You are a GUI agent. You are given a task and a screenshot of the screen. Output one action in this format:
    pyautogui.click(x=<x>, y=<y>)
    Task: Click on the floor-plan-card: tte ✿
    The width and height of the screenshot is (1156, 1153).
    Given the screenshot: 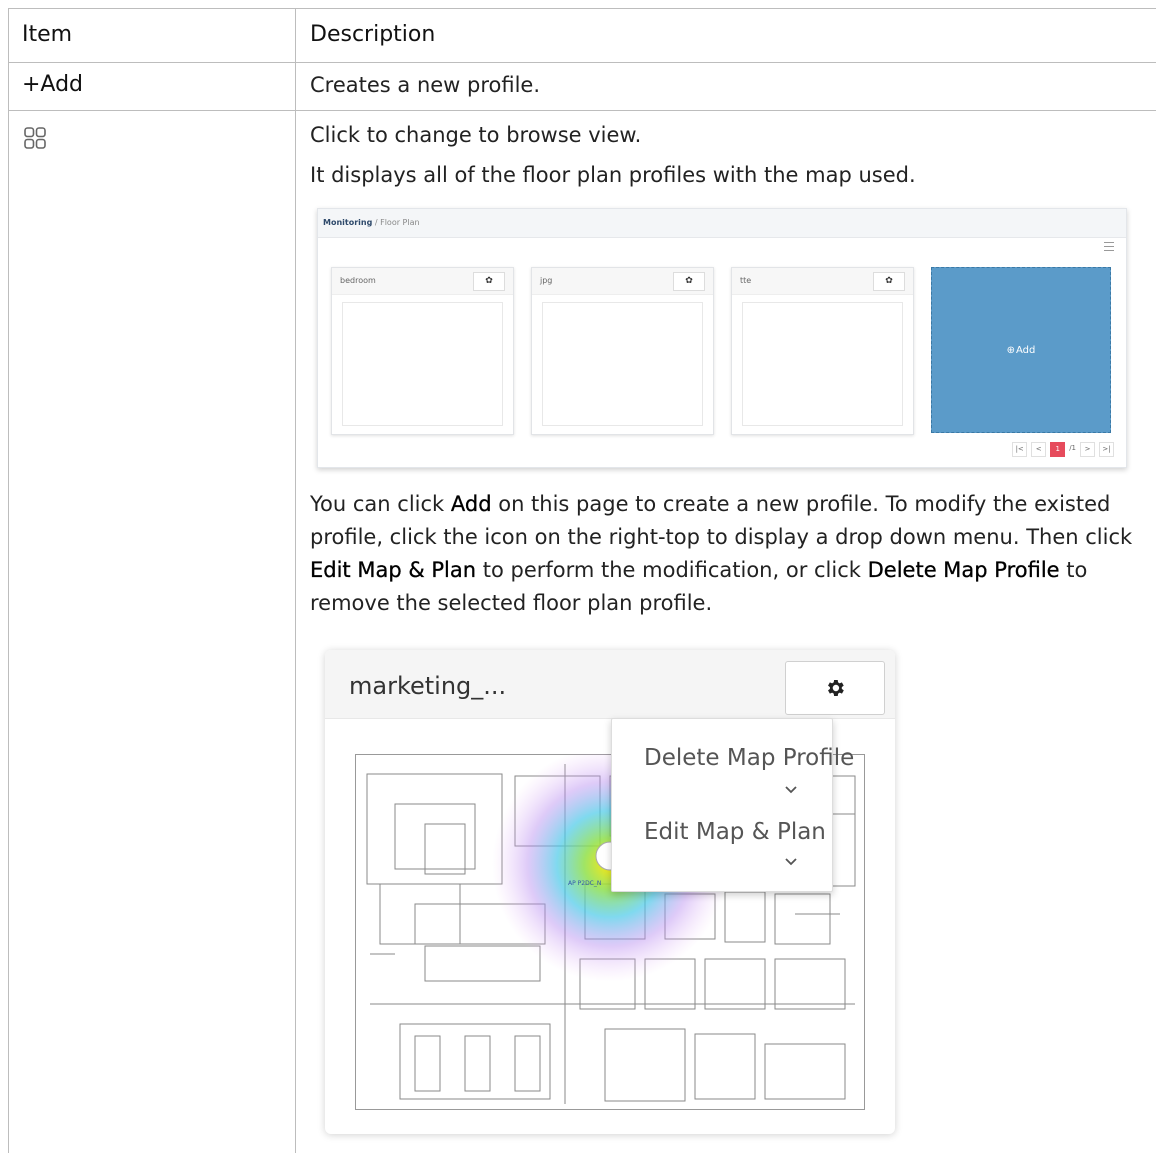 What is the action you would take?
    pyautogui.click(x=822, y=351)
    